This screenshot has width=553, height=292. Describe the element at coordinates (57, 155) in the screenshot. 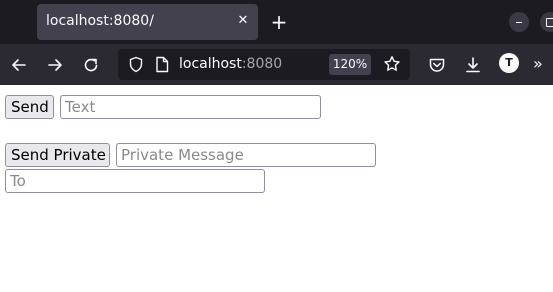

I see `send-private-button: Send Private` at that location.